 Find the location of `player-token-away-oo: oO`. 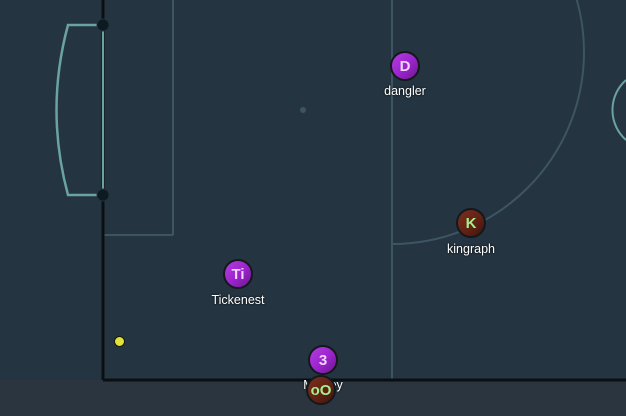

player-token-away-oo: oO is located at coordinates (321, 390).